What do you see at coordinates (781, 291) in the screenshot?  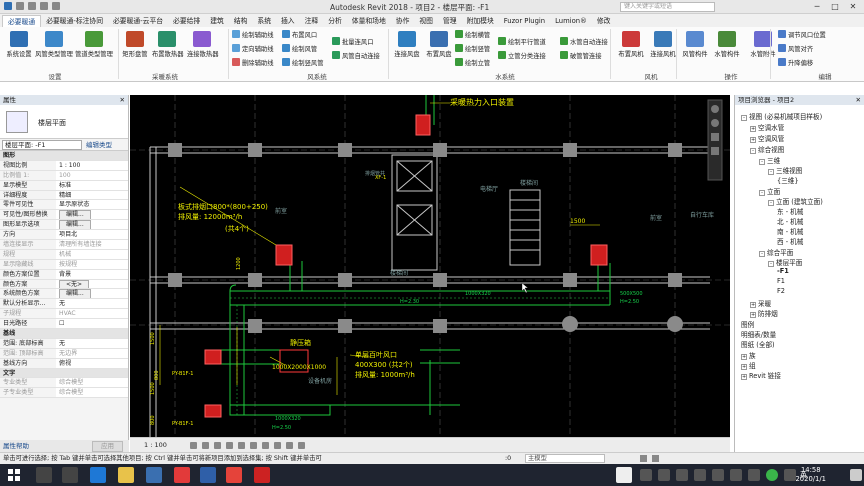 I see `browser-node: F2` at bounding box center [781, 291].